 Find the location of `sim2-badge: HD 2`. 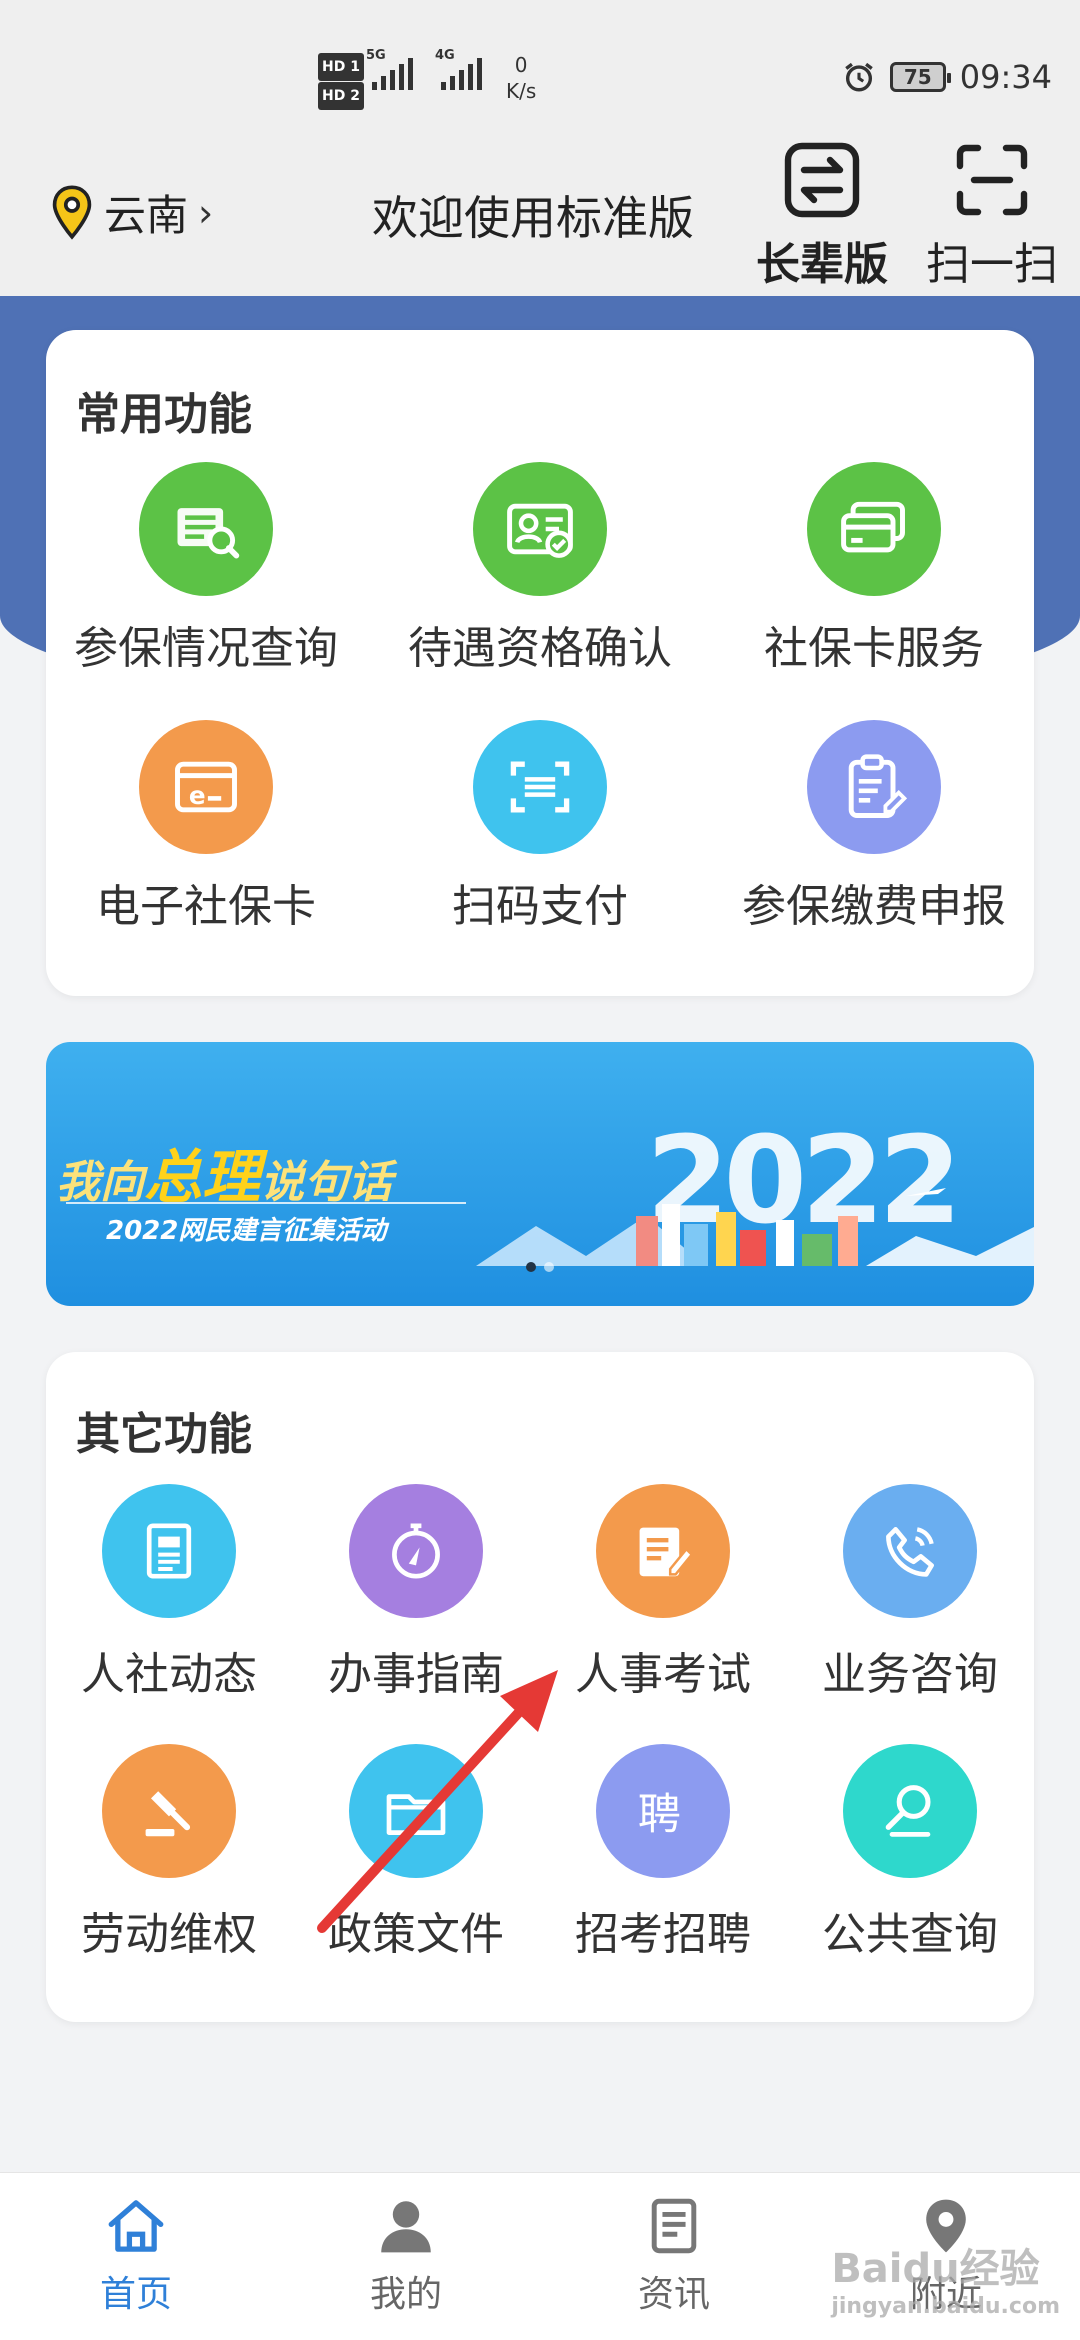

sim2-badge: HD 2 is located at coordinates (341, 96).